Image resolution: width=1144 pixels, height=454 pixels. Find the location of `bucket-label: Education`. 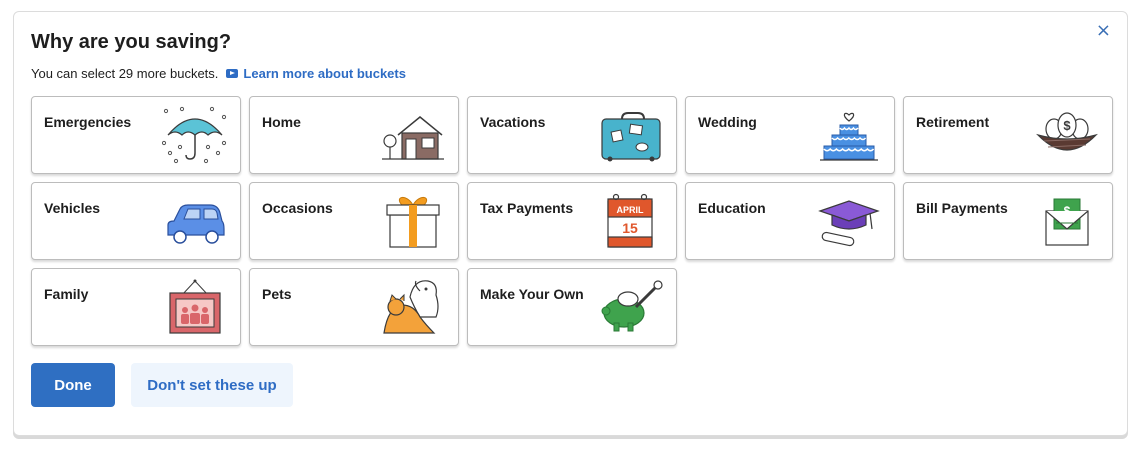

bucket-label: Education is located at coordinates (732, 208).